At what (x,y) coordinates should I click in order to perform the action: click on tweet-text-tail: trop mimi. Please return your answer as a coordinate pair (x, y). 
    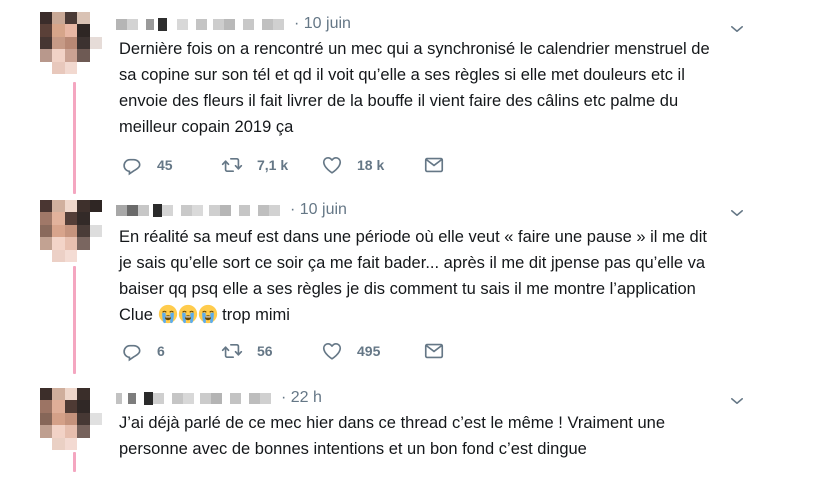
    Looking at the image, I should click on (253, 315).